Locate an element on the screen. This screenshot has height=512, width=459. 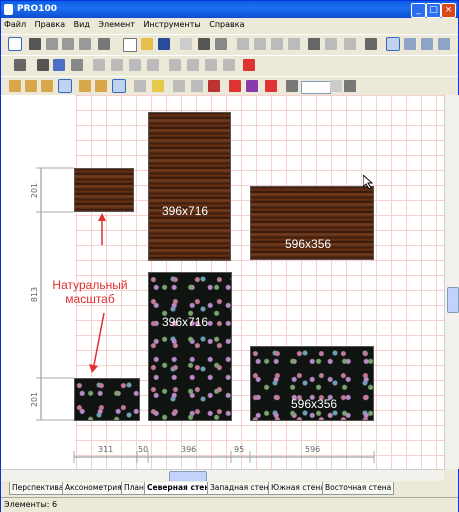
align-left-icon is located at coordinates (99, 65).